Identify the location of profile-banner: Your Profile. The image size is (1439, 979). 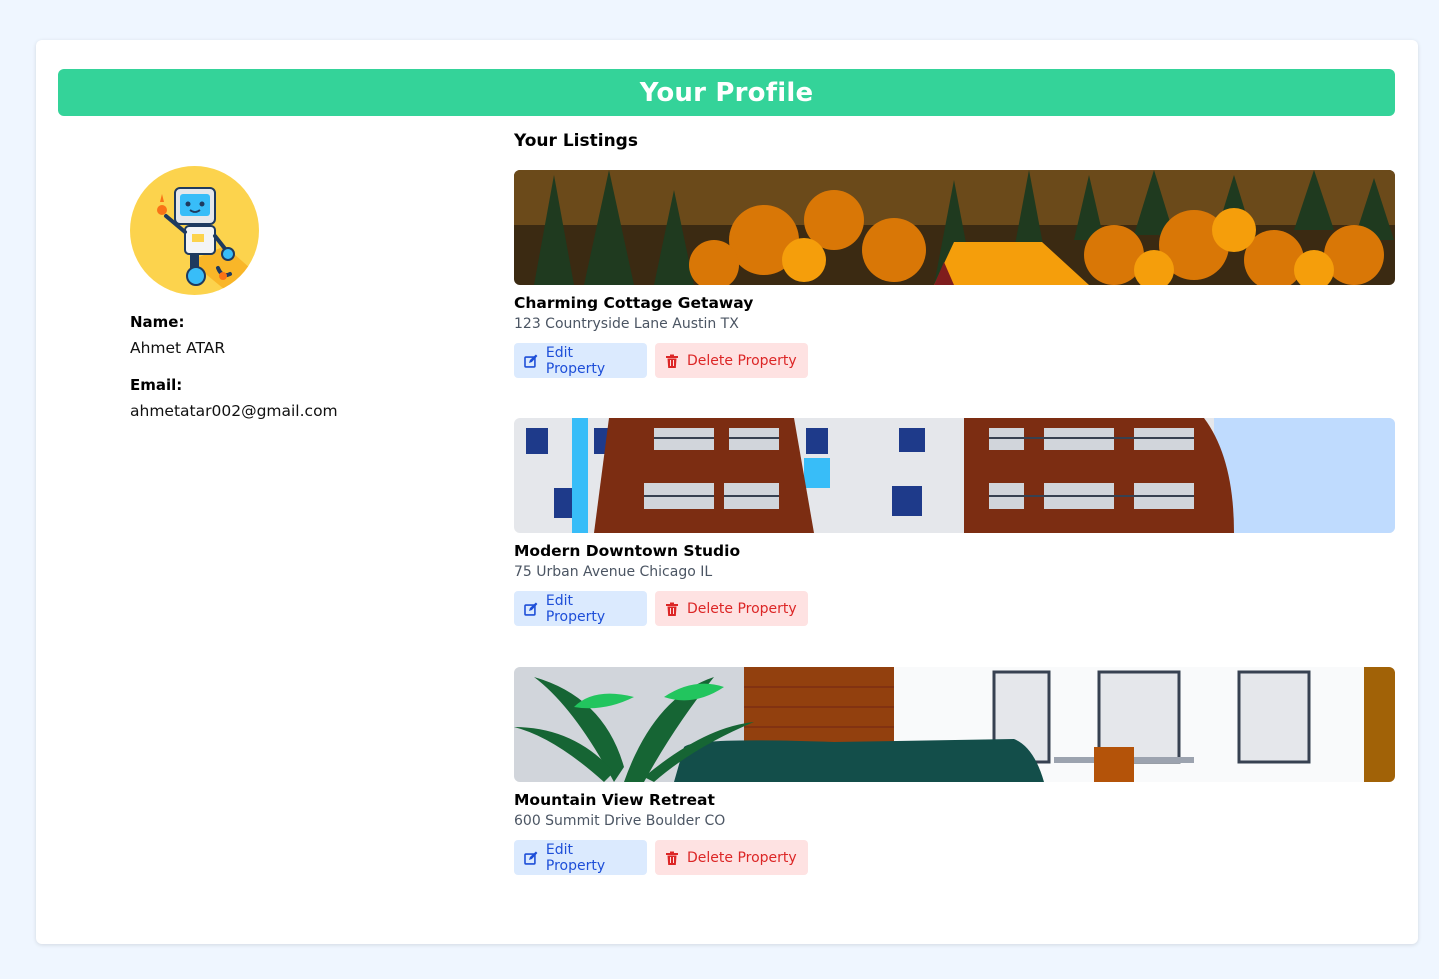
(726, 92).